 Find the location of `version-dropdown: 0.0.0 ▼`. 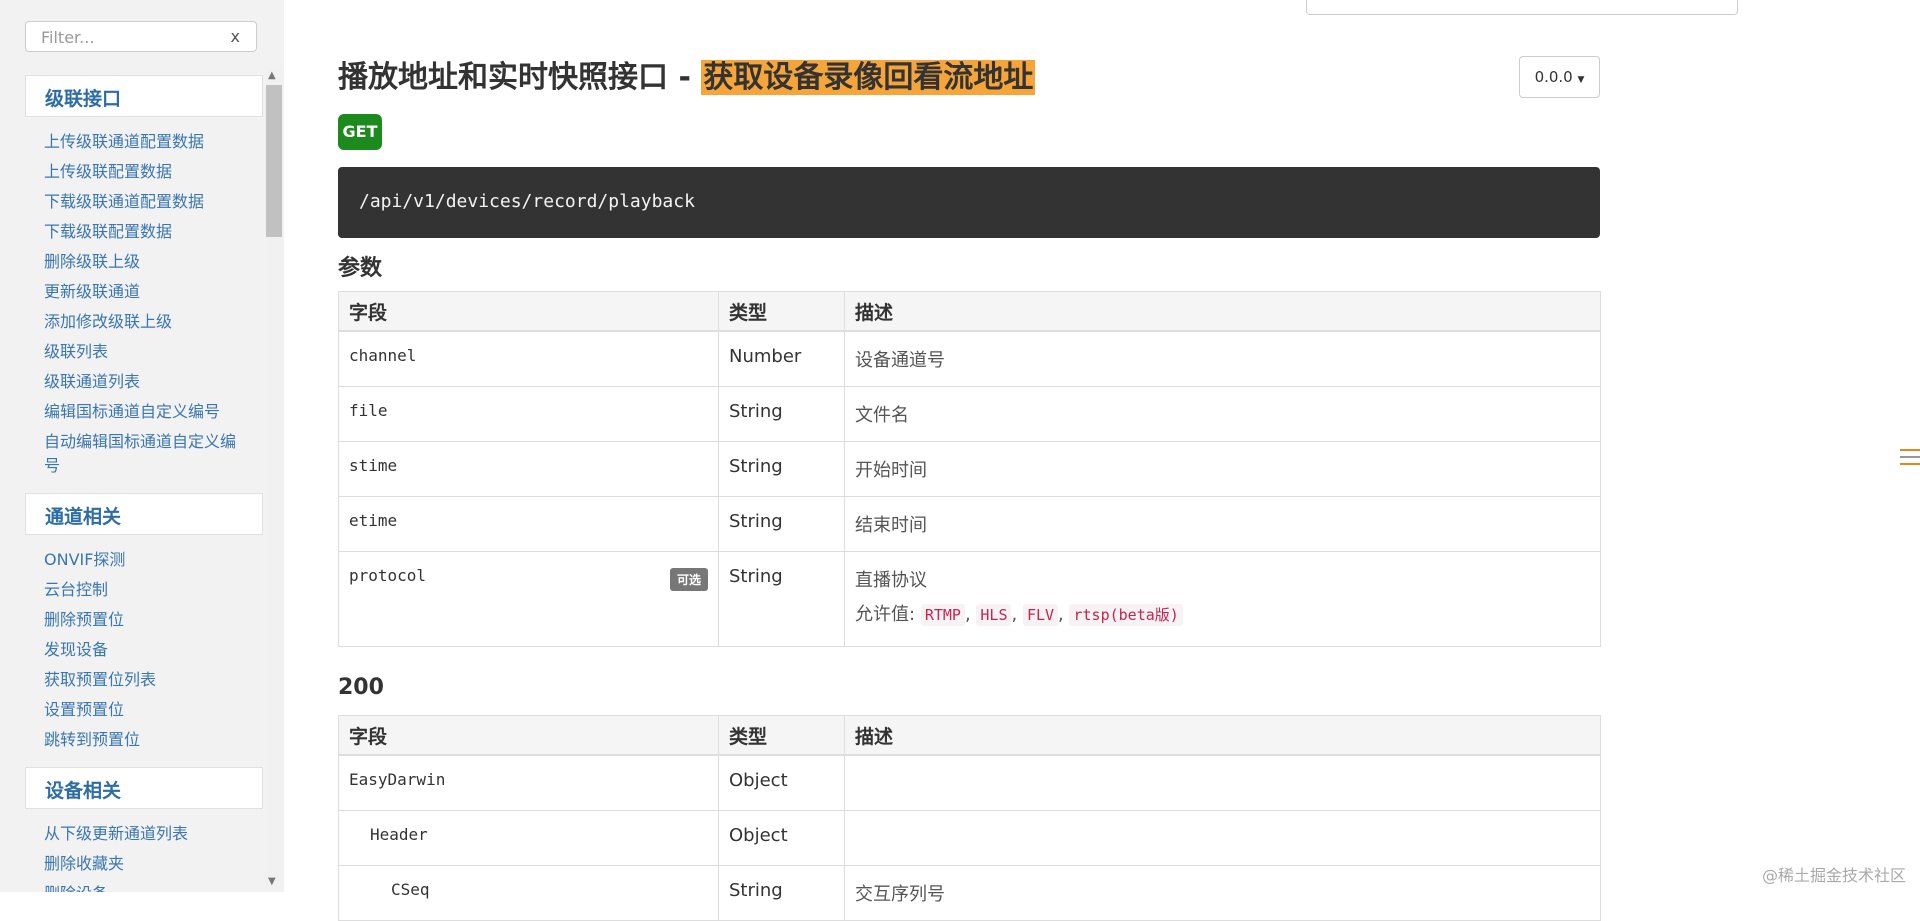

version-dropdown: 0.0.0 ▼ is located at coordinates (1559, 77).